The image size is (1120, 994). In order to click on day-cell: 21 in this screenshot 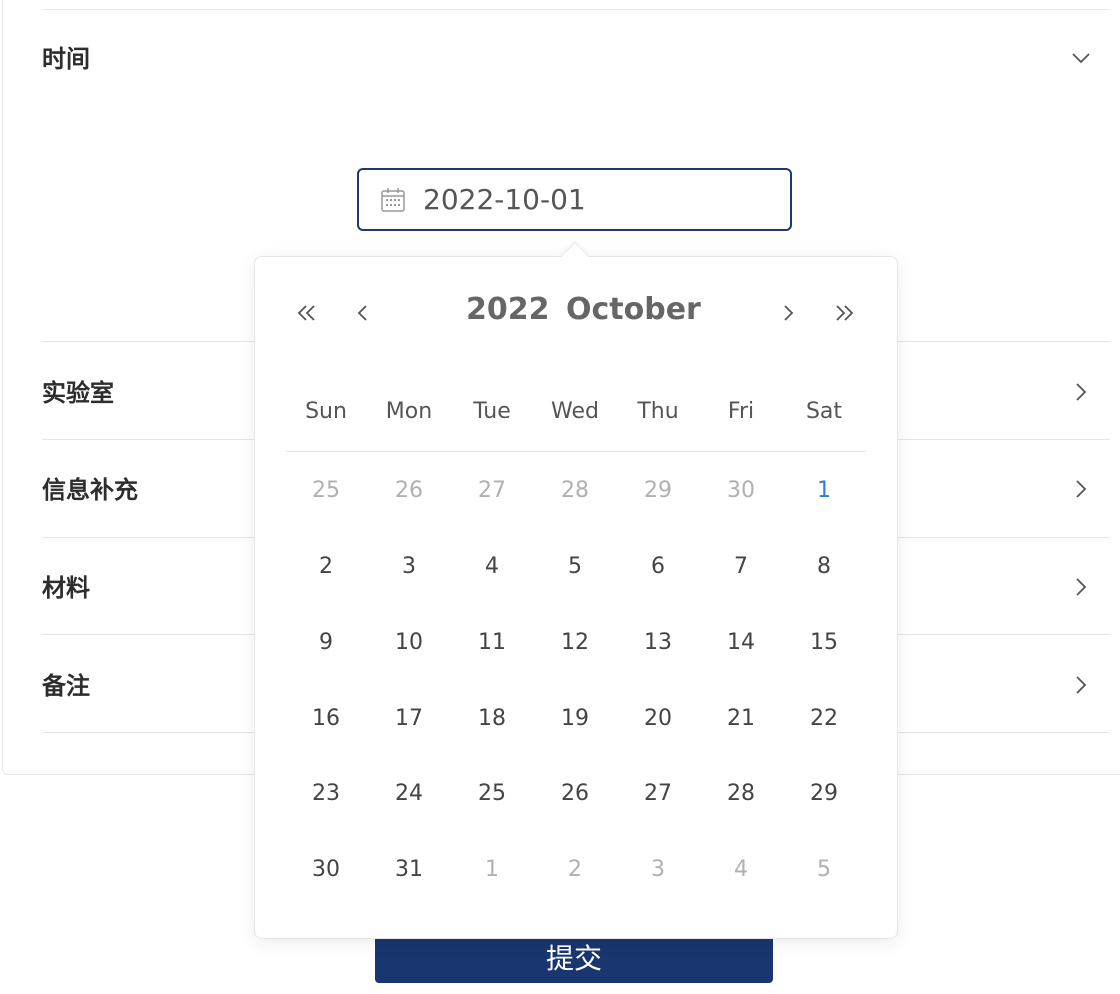, I will do `click(741, 719)`.